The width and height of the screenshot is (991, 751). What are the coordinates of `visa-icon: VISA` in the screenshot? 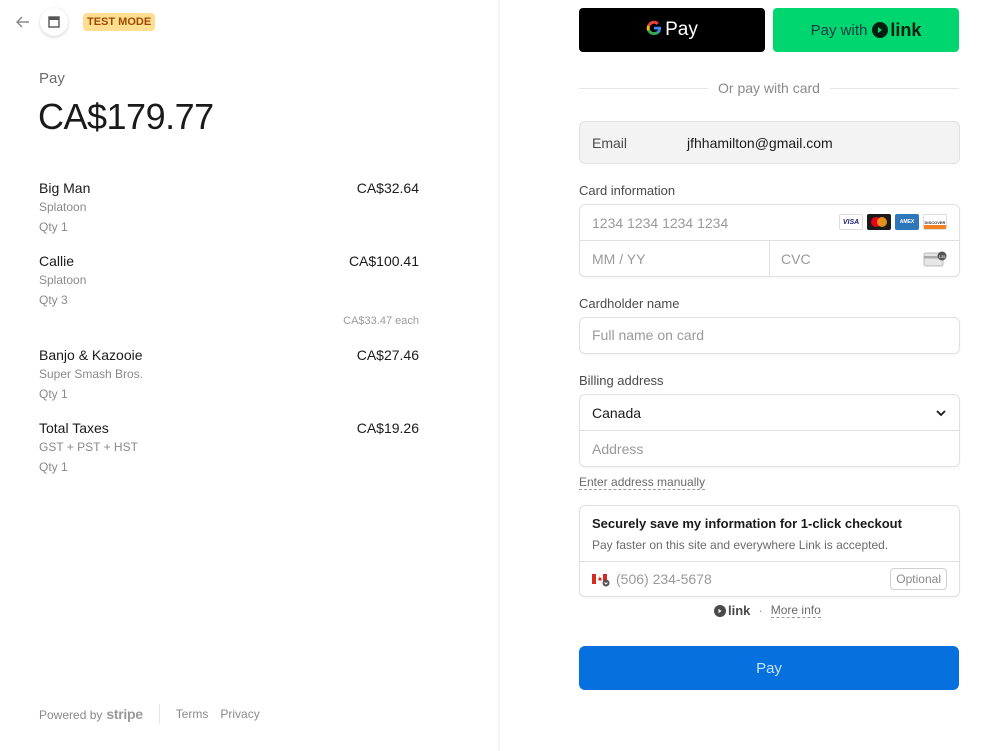 It's located at (851, 222).